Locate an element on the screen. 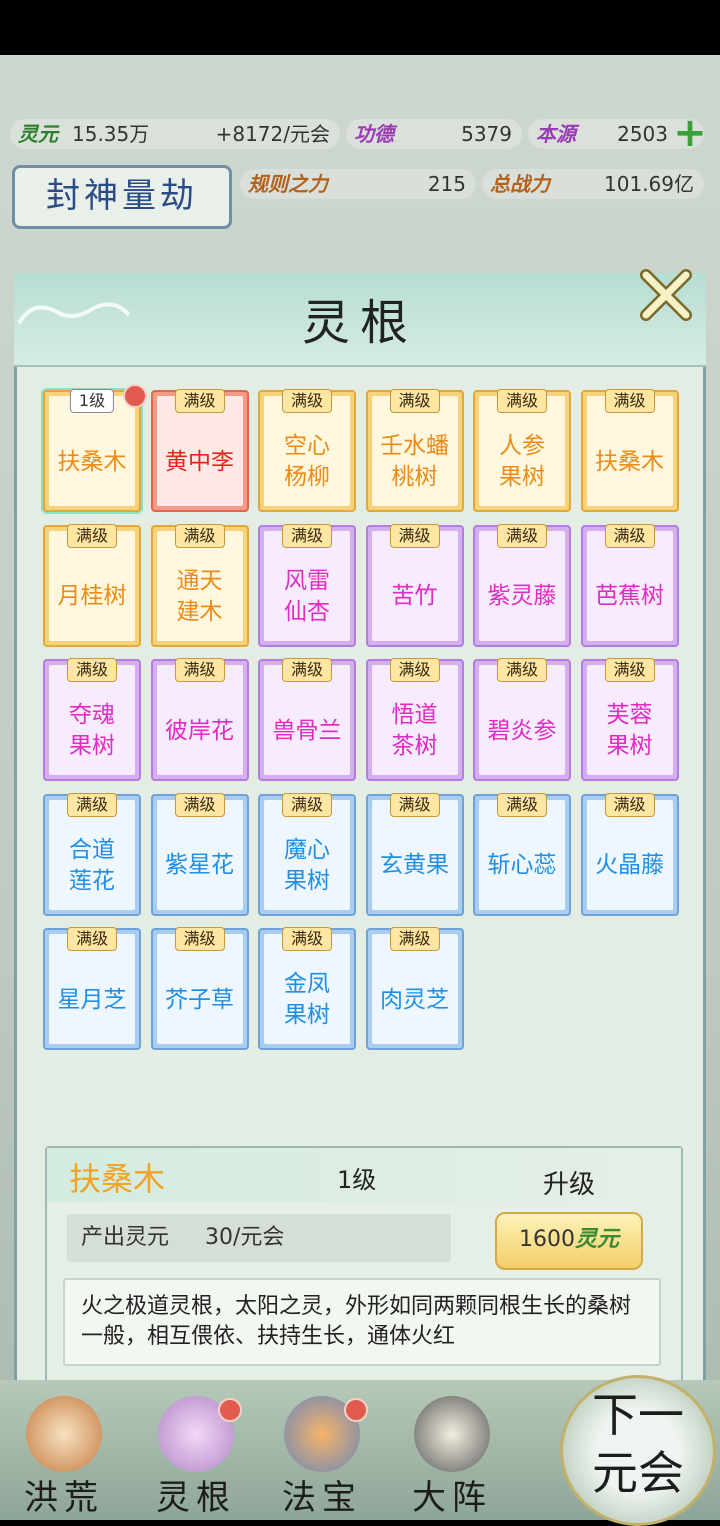 This screenshot has height=1526, width=720. card-name: 合道 莲花 is located at coordinates (92, 865).